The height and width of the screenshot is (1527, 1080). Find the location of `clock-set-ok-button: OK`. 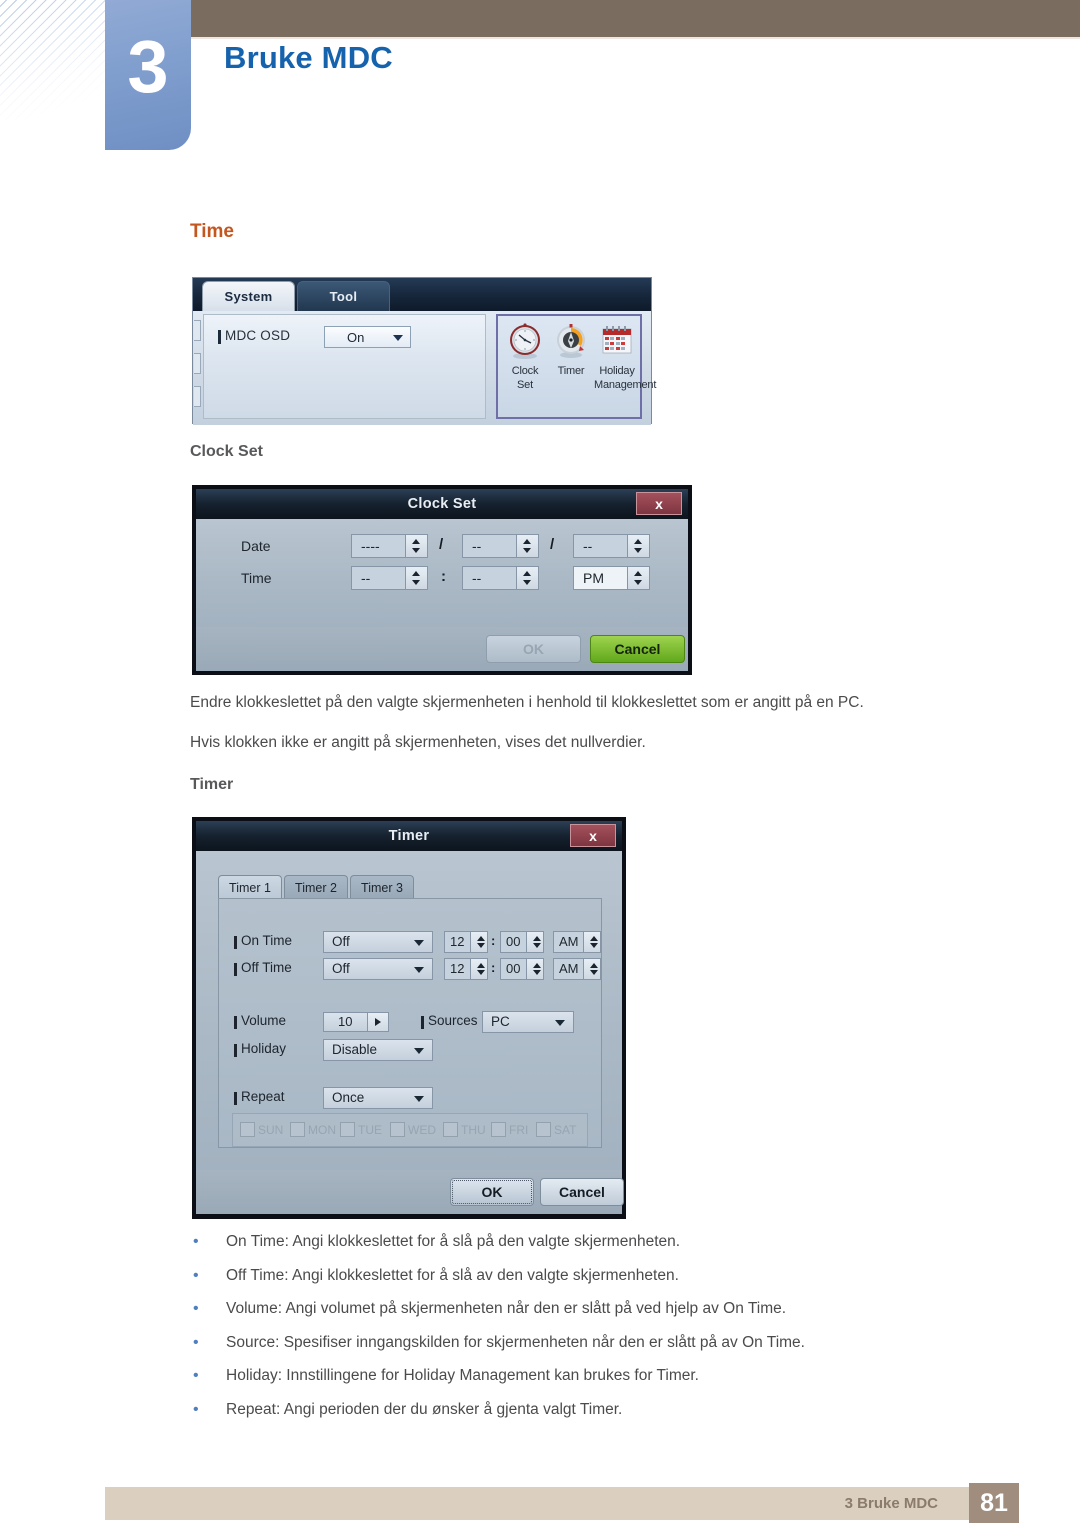

clock-set-ok-button: OK is located at coordinates (533, 649).